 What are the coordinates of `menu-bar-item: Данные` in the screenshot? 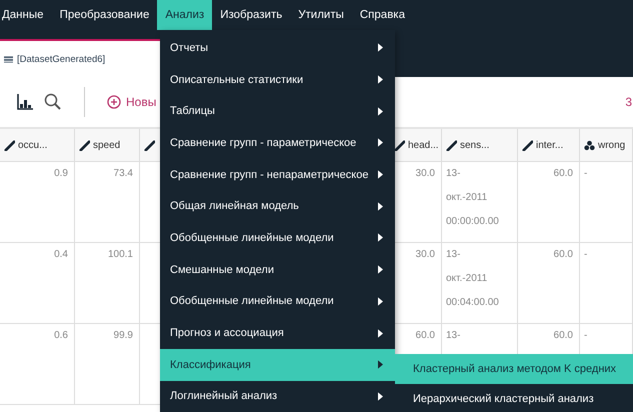 It's located at (26, 15).